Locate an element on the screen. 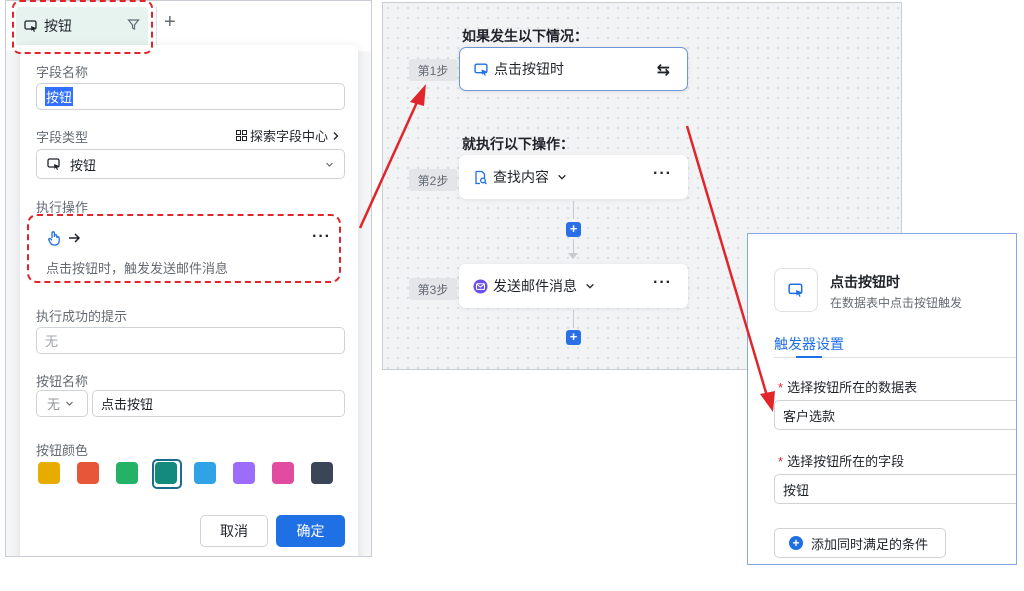  grid-icon is located at coordinates (241, 135).